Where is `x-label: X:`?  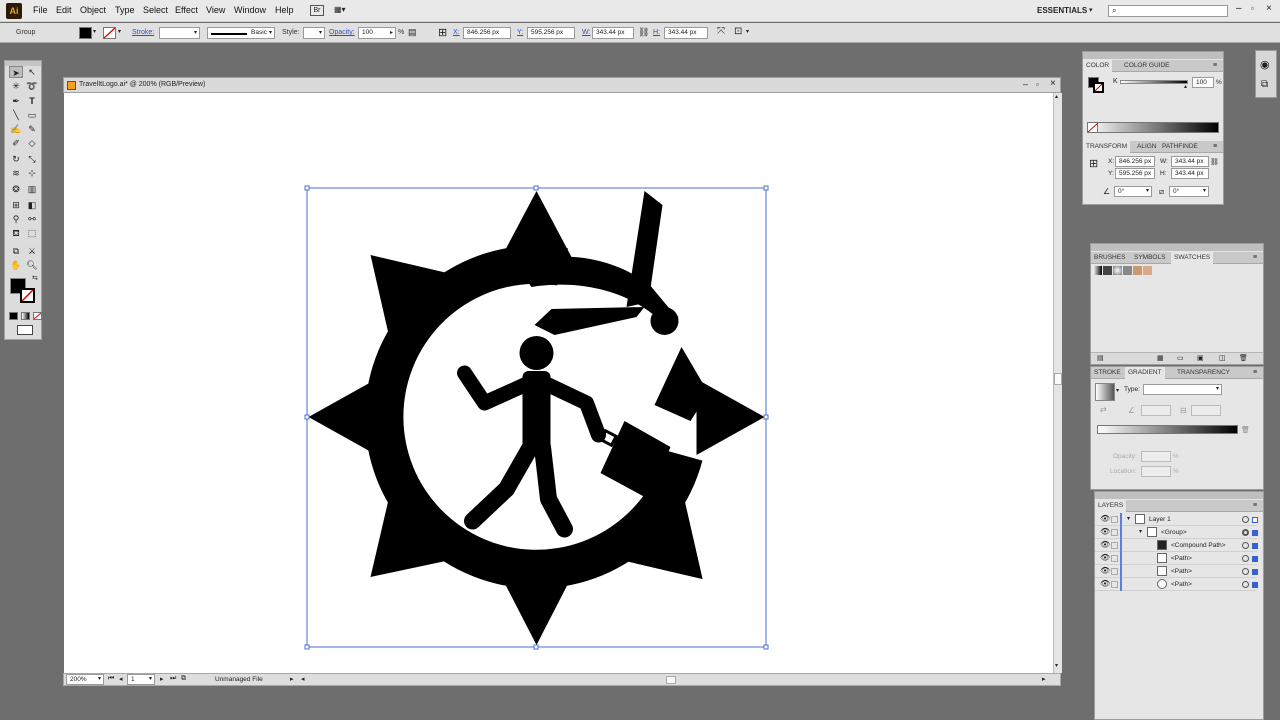 x-label: X: is located at coordinates (456, 32).